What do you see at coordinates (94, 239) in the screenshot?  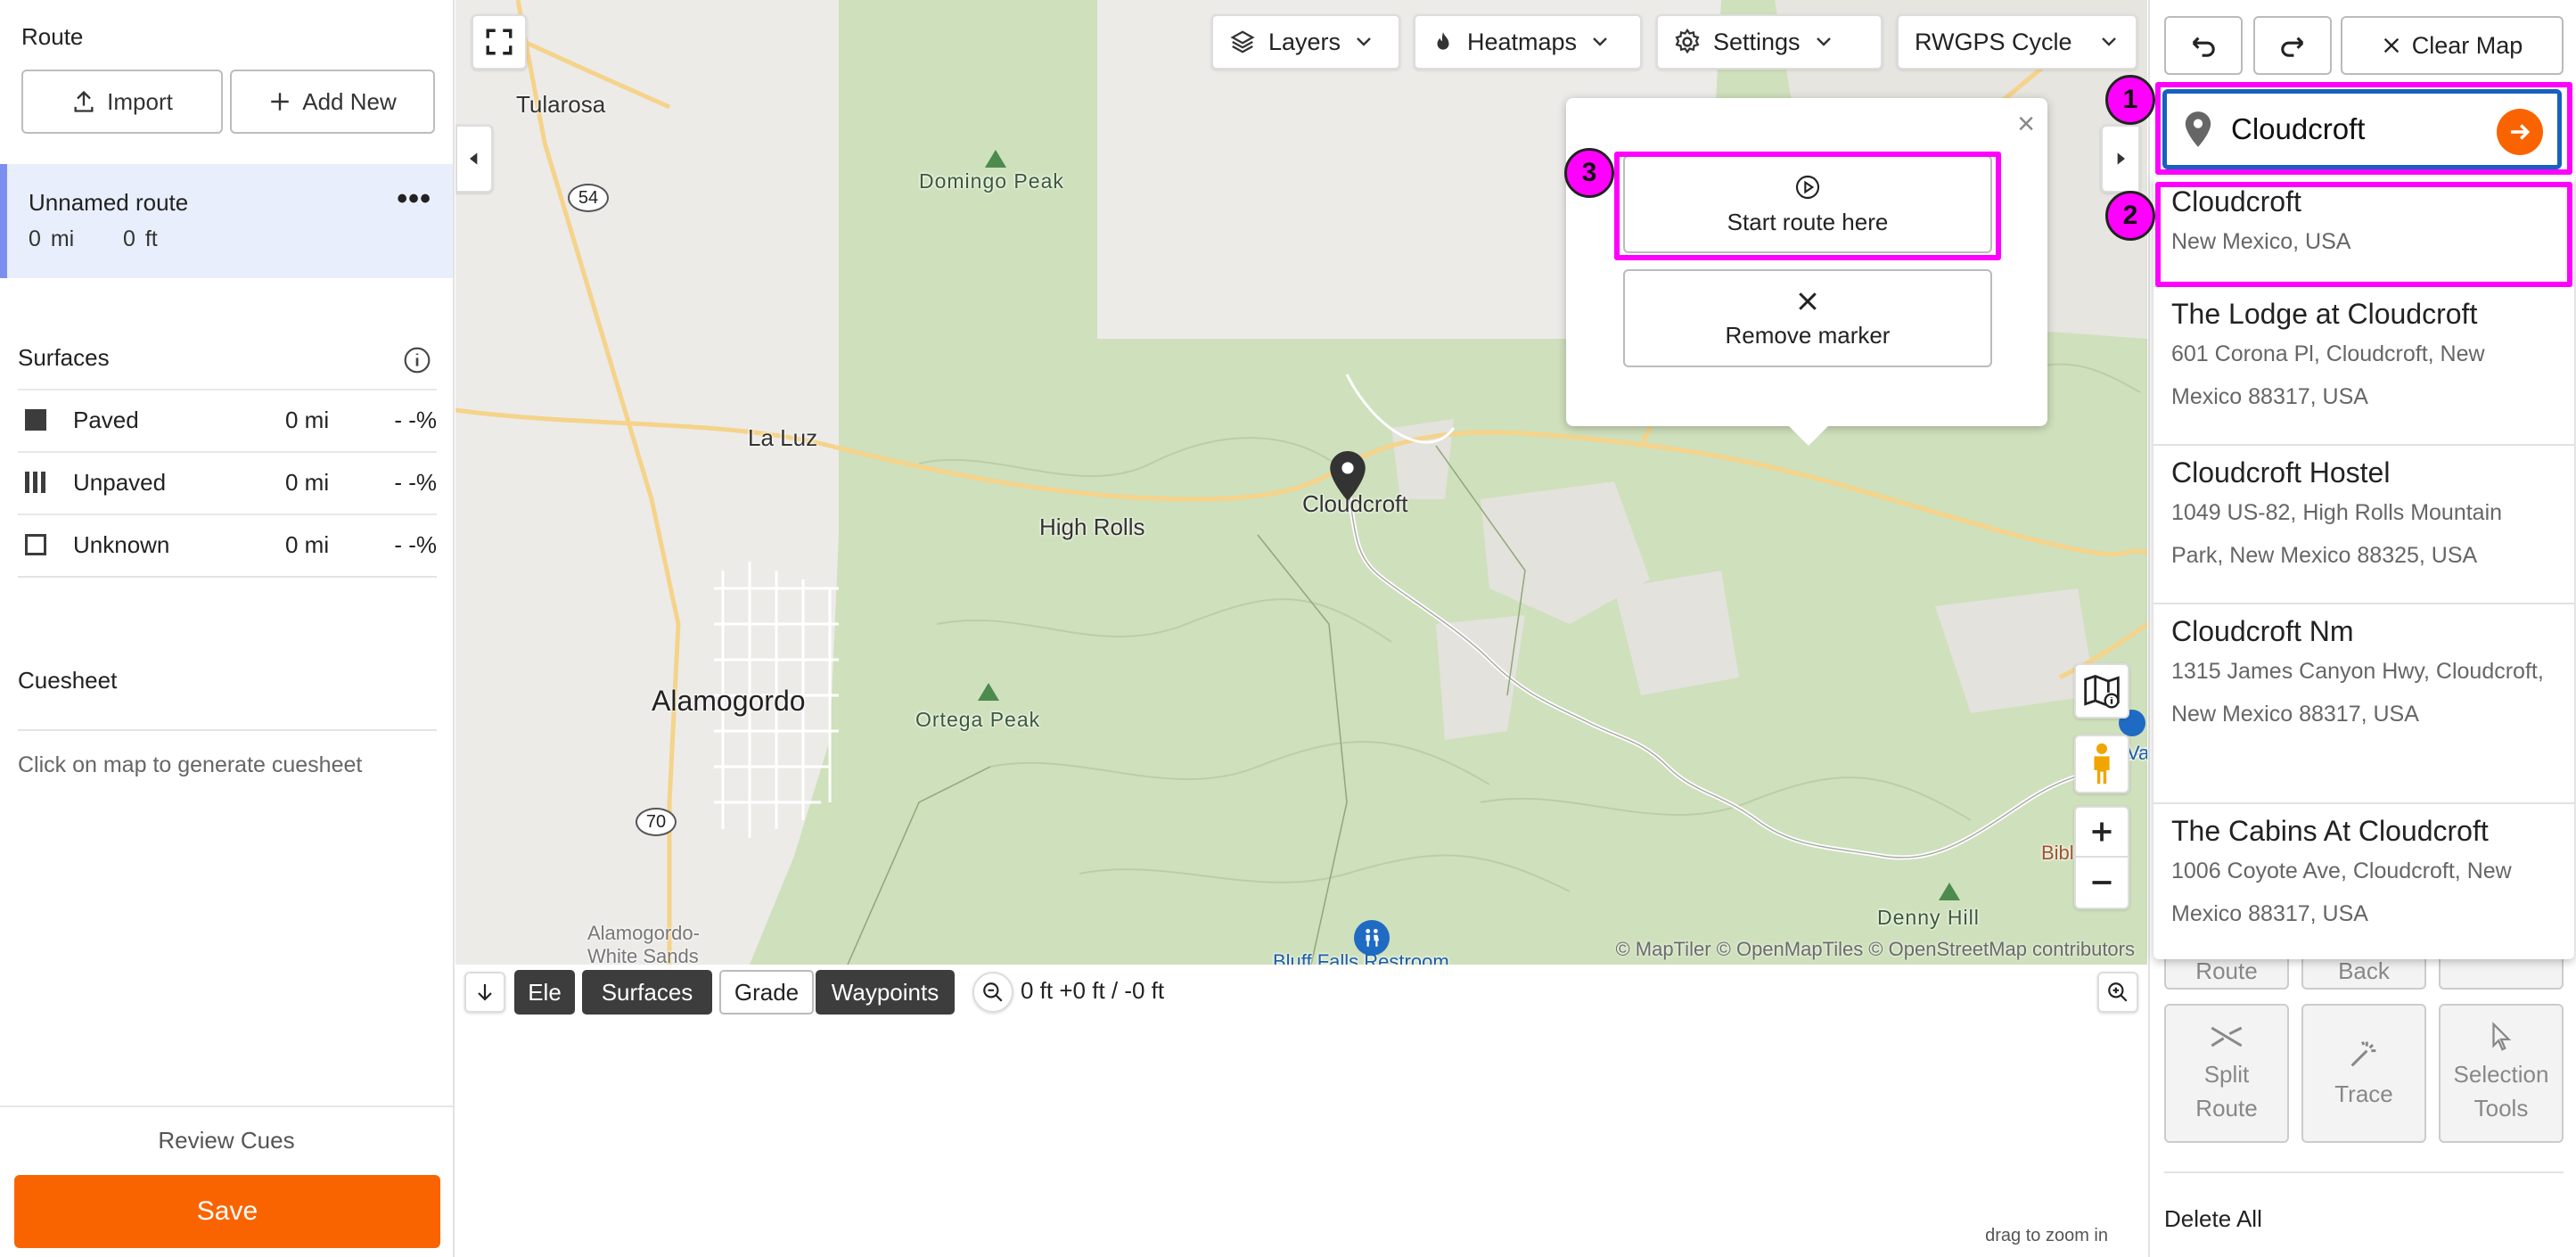 I see `route-stats: 0 mi 0 ft` at bounding box center [94, 239].